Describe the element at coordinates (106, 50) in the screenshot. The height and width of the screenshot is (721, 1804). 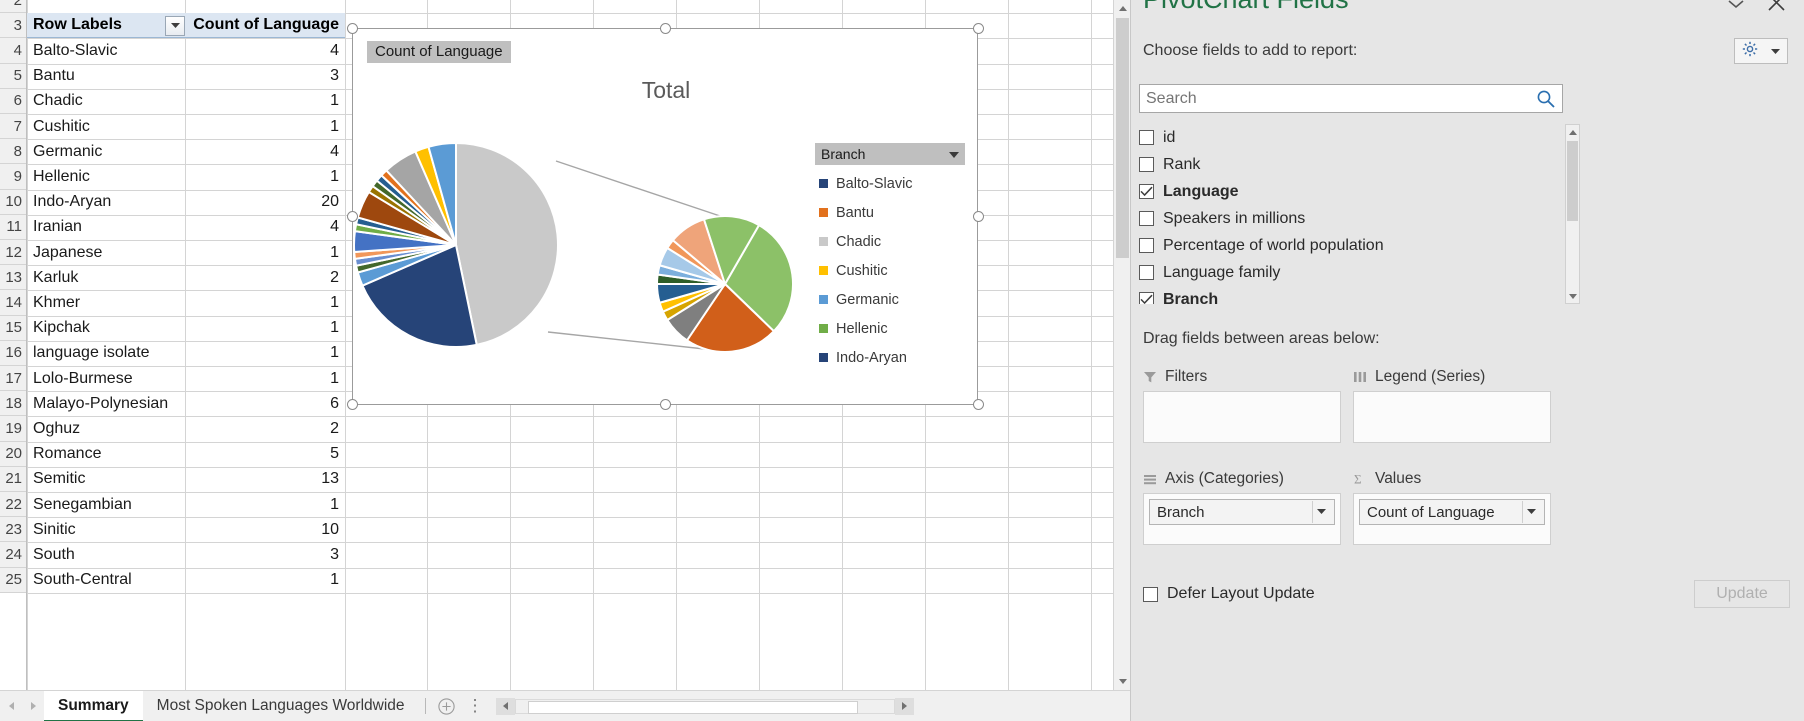
I see `cell-branch-4: Balto-Slavic` at that location.